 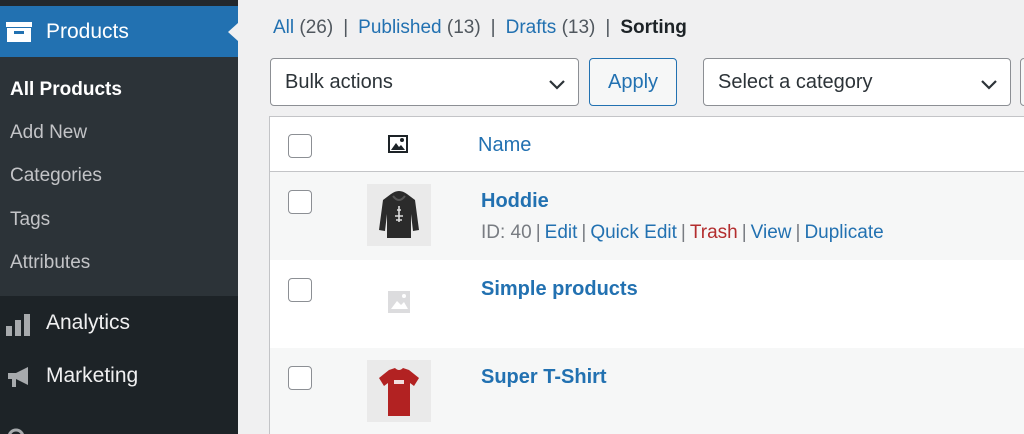 I want to click on submenu-tags: Tags, so click(x=30, y=220).